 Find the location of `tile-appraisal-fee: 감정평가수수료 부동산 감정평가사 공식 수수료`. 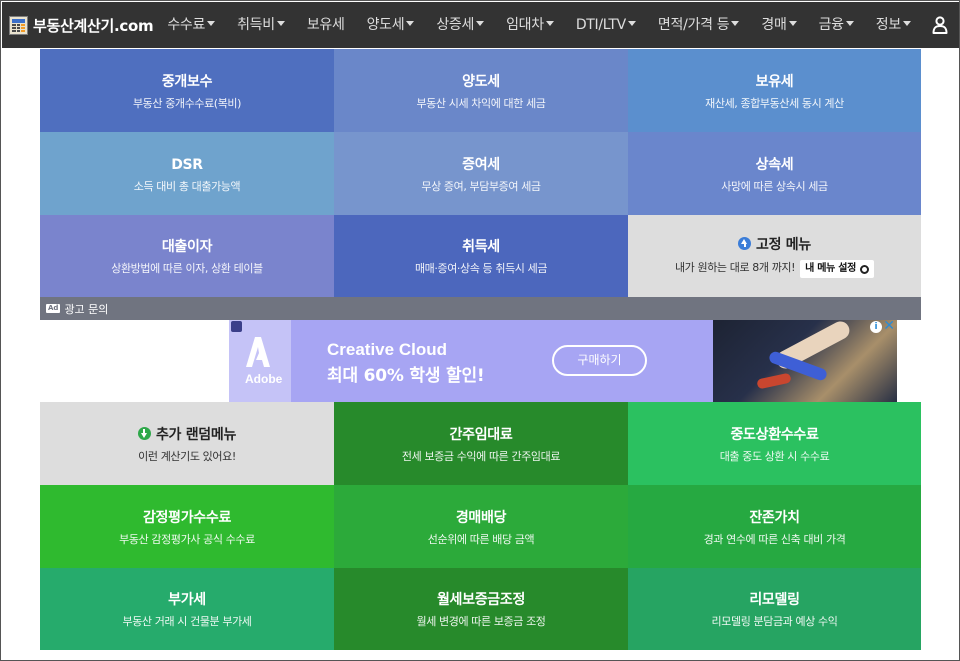

tile-appraisal-fee: 감정평가수수료 부동산 감정평가사 공식 수수료 is located at coordinates (187, 526).